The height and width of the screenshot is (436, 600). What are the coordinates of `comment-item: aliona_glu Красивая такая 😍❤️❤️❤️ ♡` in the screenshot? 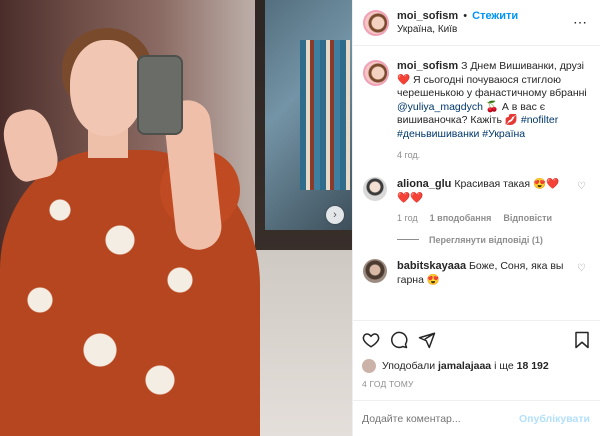 It's located at (476, 190).